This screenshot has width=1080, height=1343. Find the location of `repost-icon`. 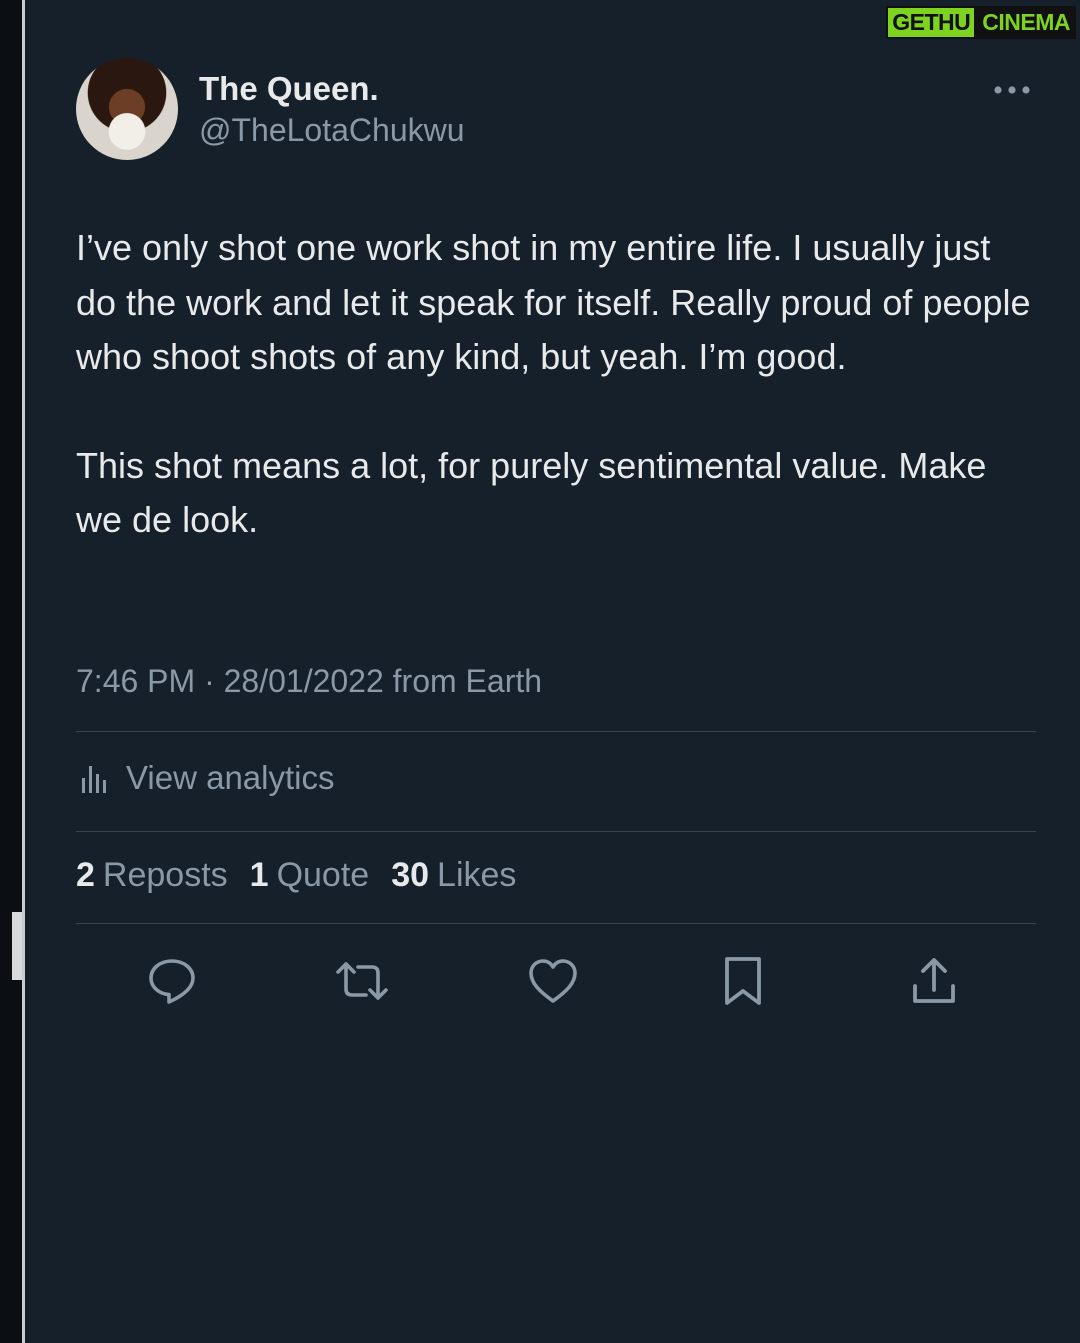

repost-icon is located at coordinates (362, 981).